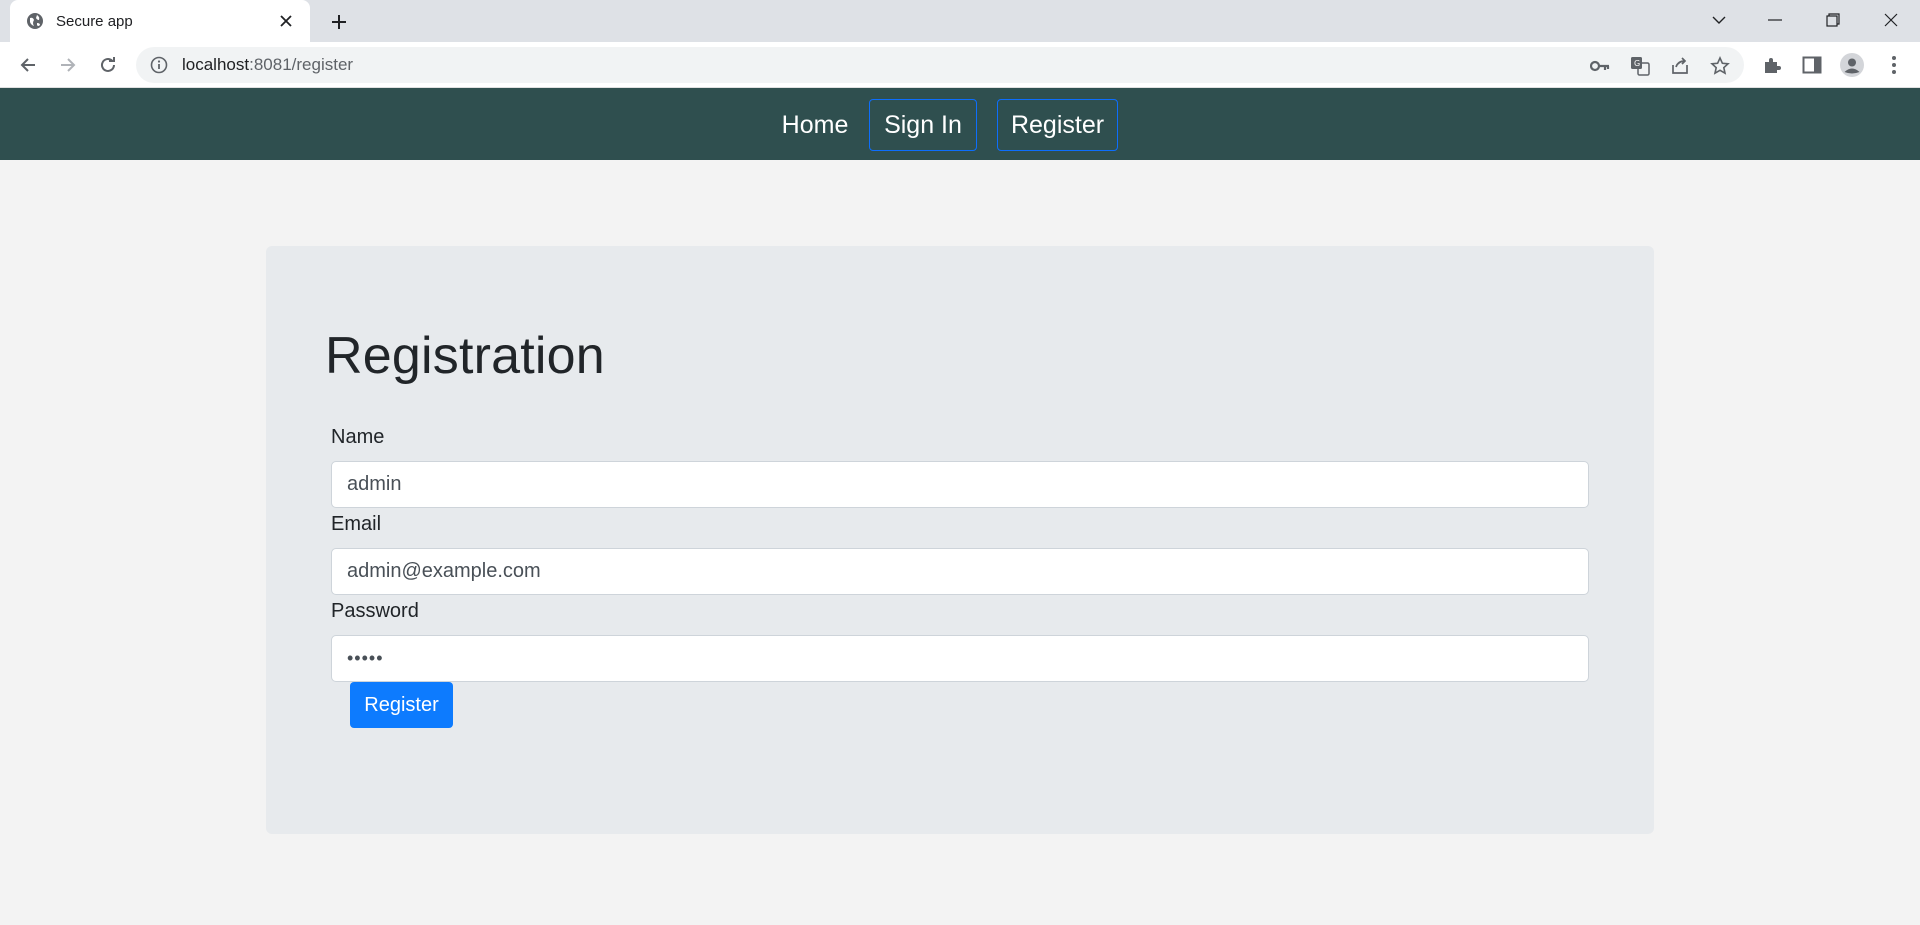 This screenshot has height=925, width=1920. What do you see at coordinates (356, 524) in the screenshot?
I see `email-label: Email` at bounding box center [356, 524].